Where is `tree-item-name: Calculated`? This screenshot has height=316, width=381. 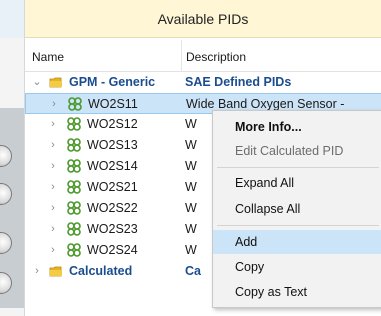 tree-item-name: Calculated is located at coordinates (101, 271).